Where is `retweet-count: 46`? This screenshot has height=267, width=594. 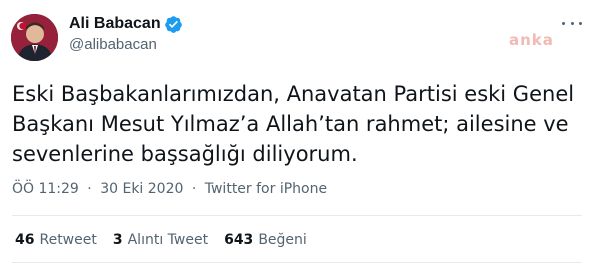 retweet-count: 46 is located at coordinates (25, 240).